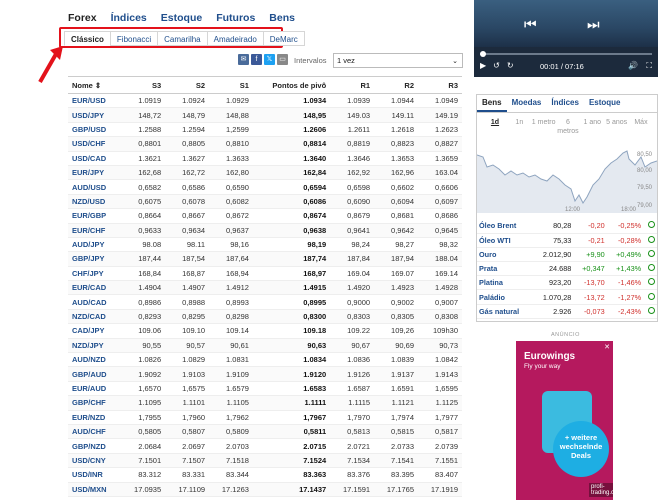 Image resolution: width=660 pixels, height=500 pixels. Describe the element at coordinates (95, 498) in the screenshot. I see `pair-link: USD/ZAR` at that location.